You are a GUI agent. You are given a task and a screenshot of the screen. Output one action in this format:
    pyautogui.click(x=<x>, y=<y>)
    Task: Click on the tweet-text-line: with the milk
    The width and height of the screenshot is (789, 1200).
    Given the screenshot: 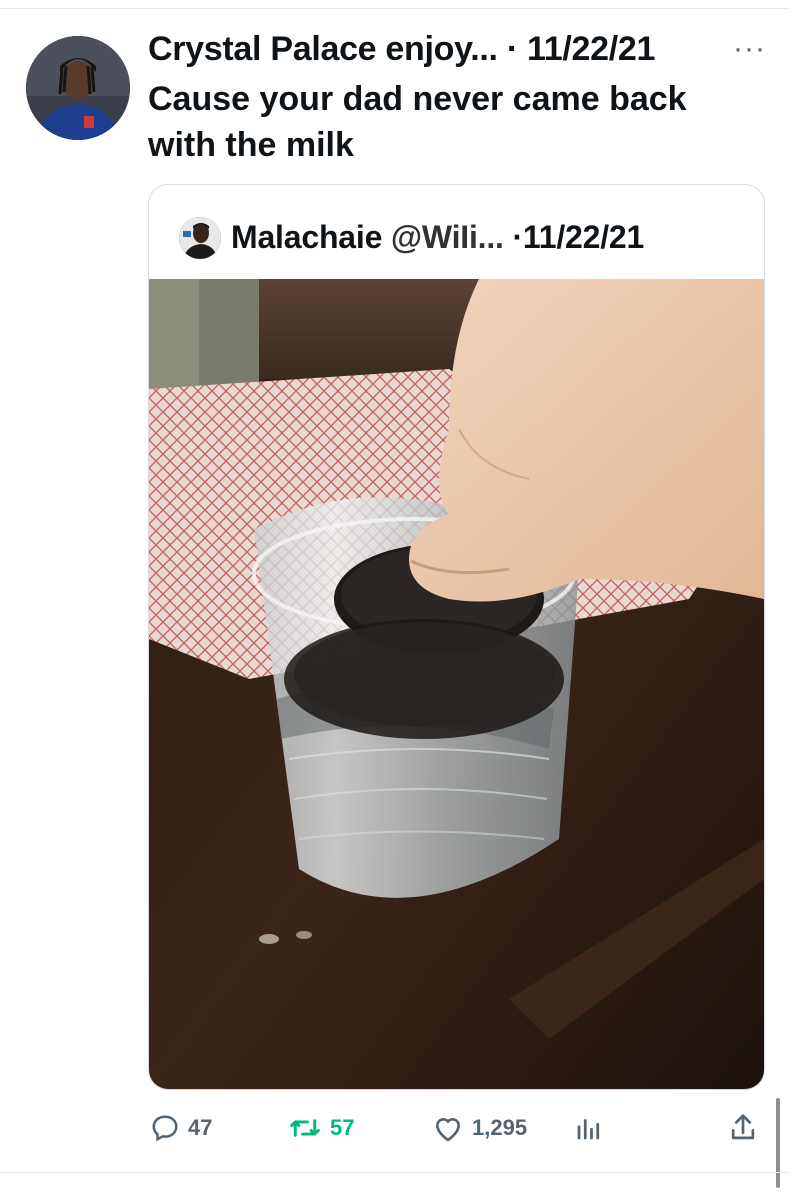 What is the action you would take?
    pyautogui.click(x=251, y=145)
    